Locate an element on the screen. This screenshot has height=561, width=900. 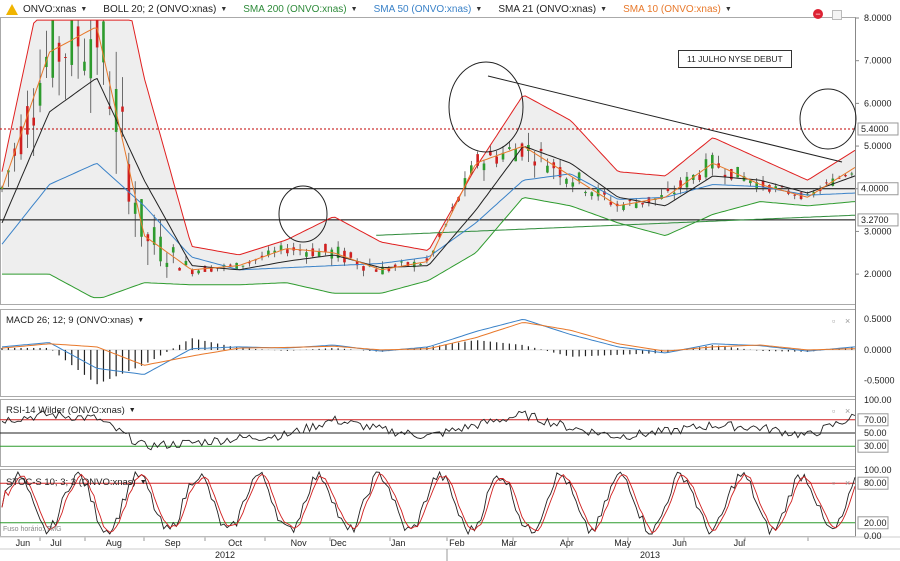
indicator-sma21: SMA 21 (ONVO:xnas) ▼ is located at coordinates (552, 9).